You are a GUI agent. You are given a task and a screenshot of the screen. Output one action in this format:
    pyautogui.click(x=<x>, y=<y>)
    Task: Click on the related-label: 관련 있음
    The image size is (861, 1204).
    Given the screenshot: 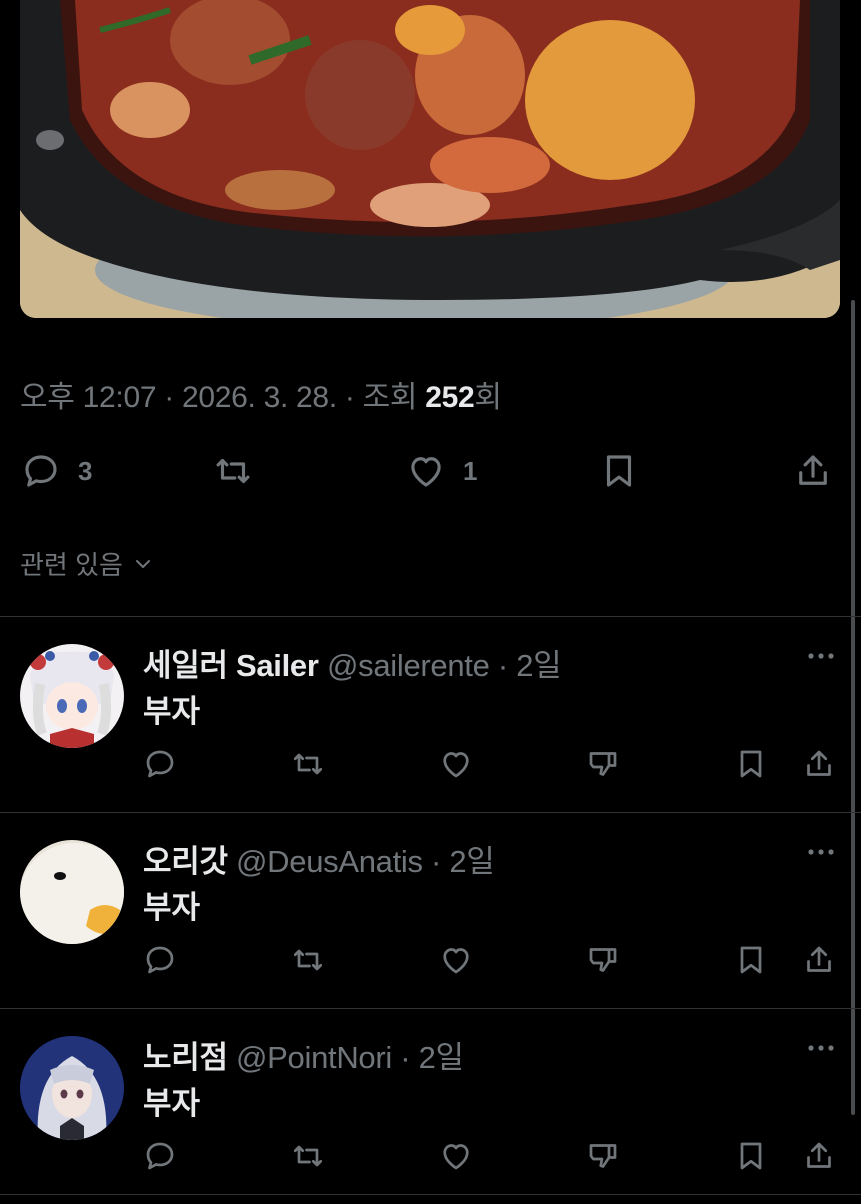 What is the action you would take?
    pyautogui.click(x=71, y=565)
    